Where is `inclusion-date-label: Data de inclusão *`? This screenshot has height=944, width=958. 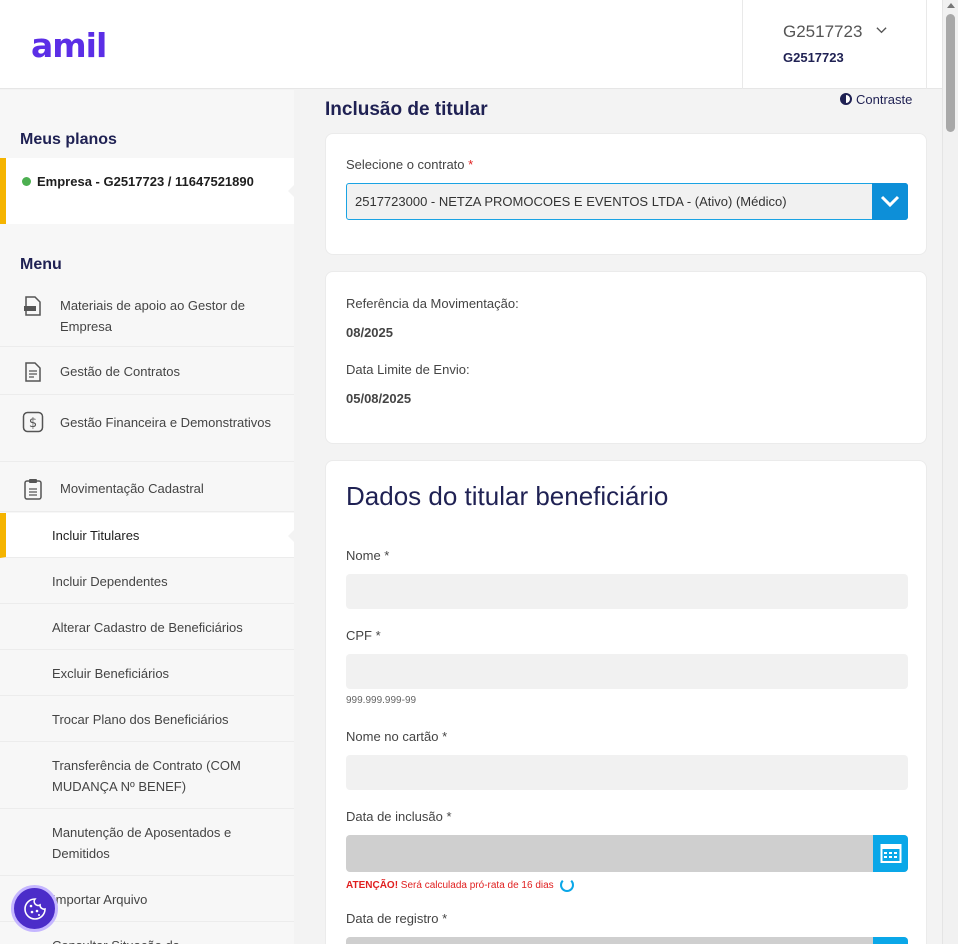 inclusion-date-label: Data de inclusão * is located at coordinates (399, 816).